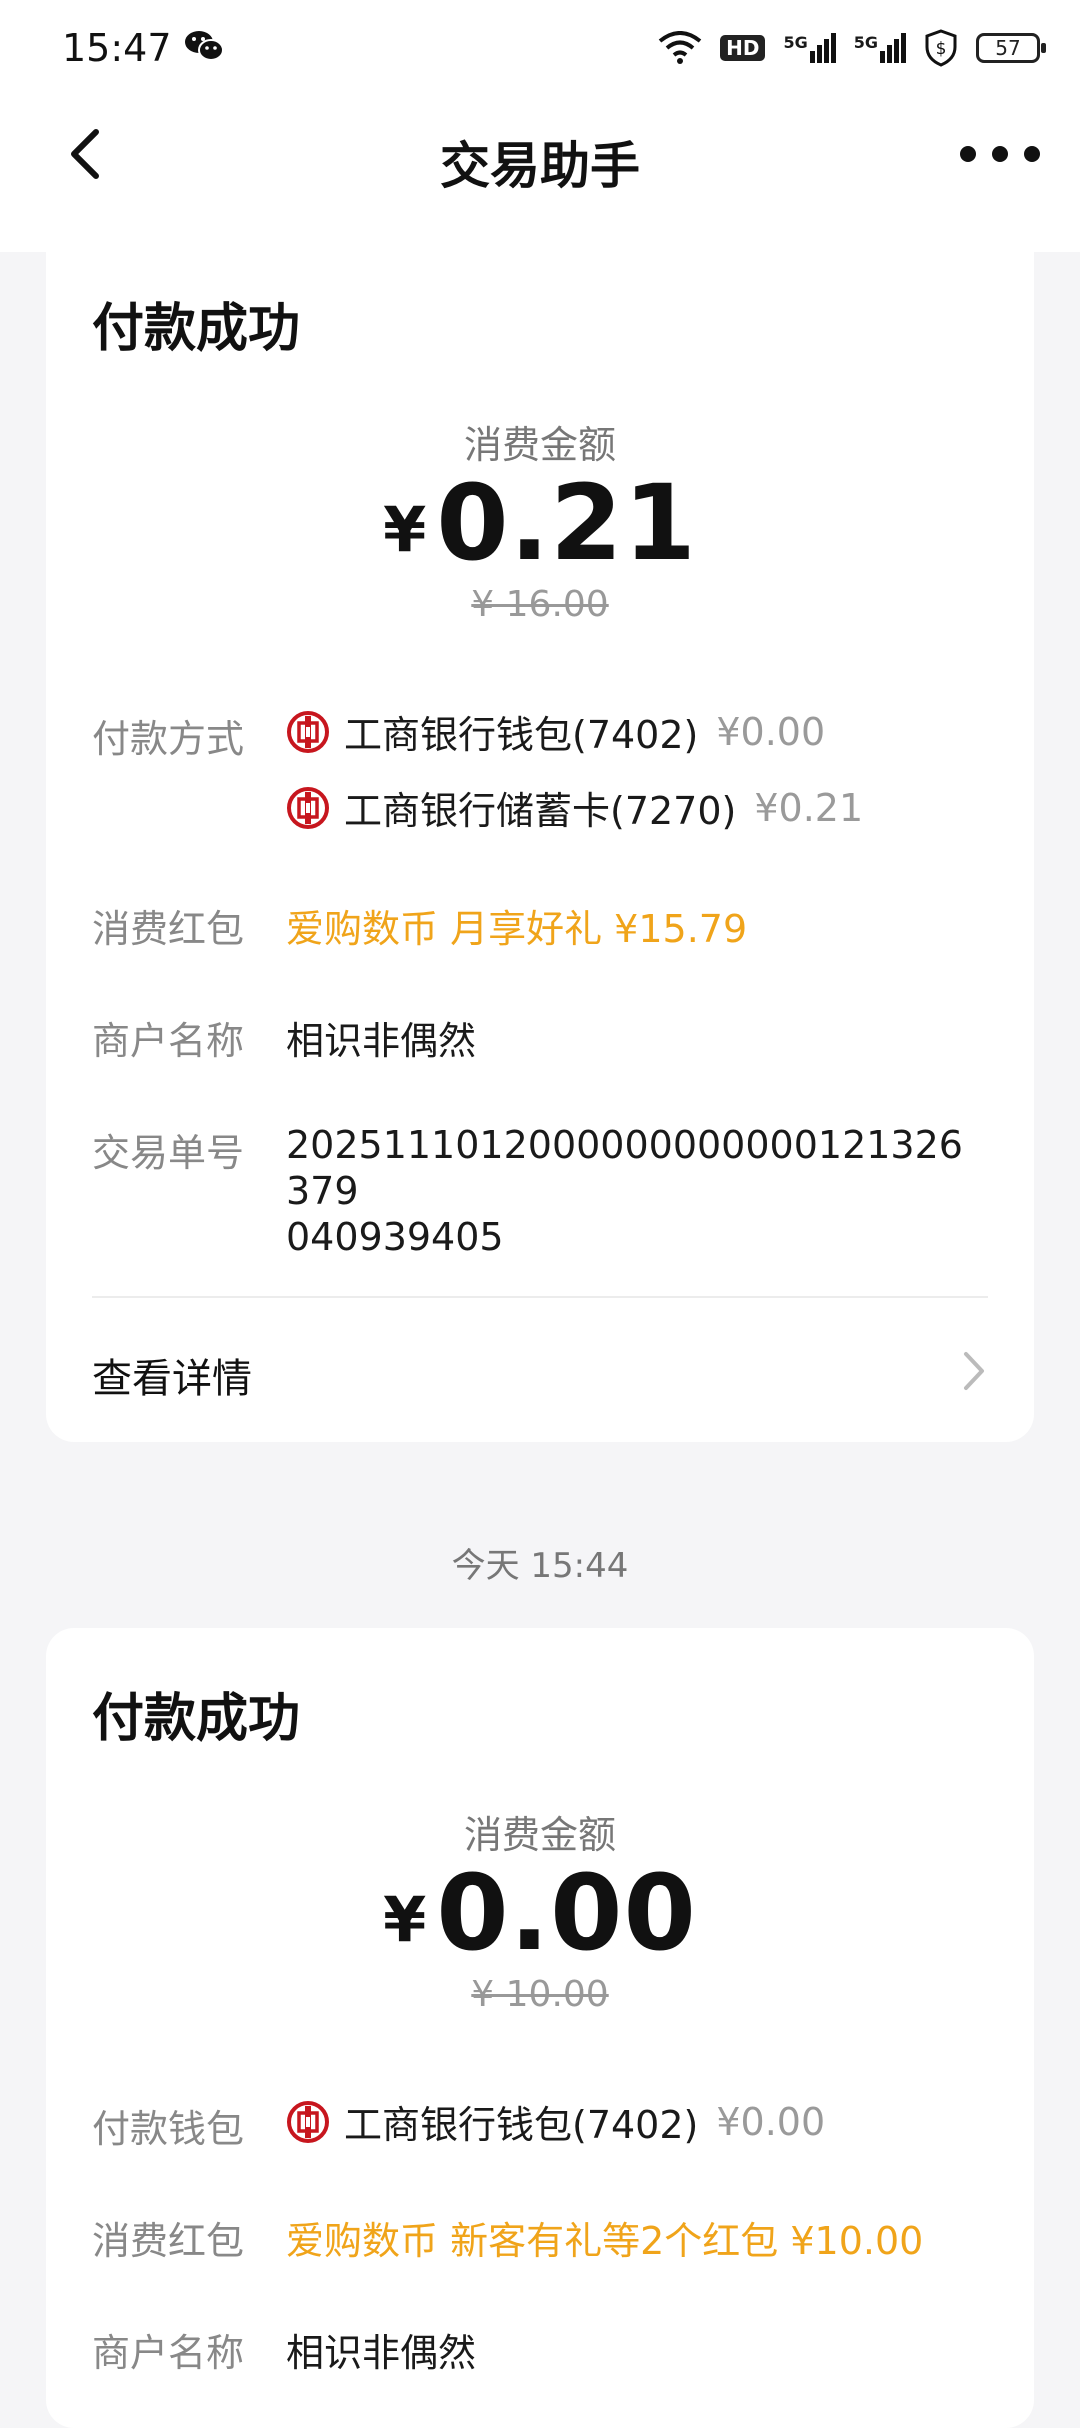 The image size is (1080, 2428). What do you see at coordinates (605, 2241) in the screenshot?
I see `redpacket-value: 爱购数币 新客有礼等2个红包 ¥10.00` at bounding box center [605, 2241].